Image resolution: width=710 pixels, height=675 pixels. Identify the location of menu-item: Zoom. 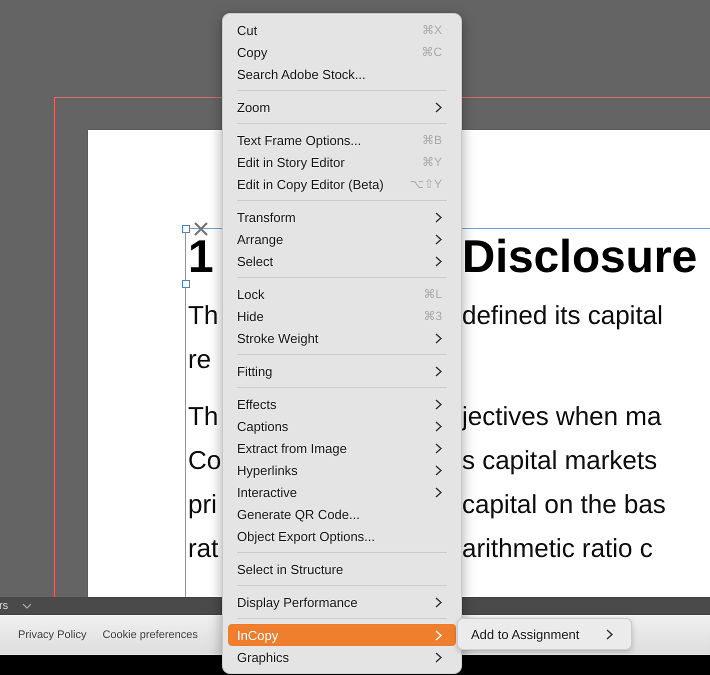
(342, 107).